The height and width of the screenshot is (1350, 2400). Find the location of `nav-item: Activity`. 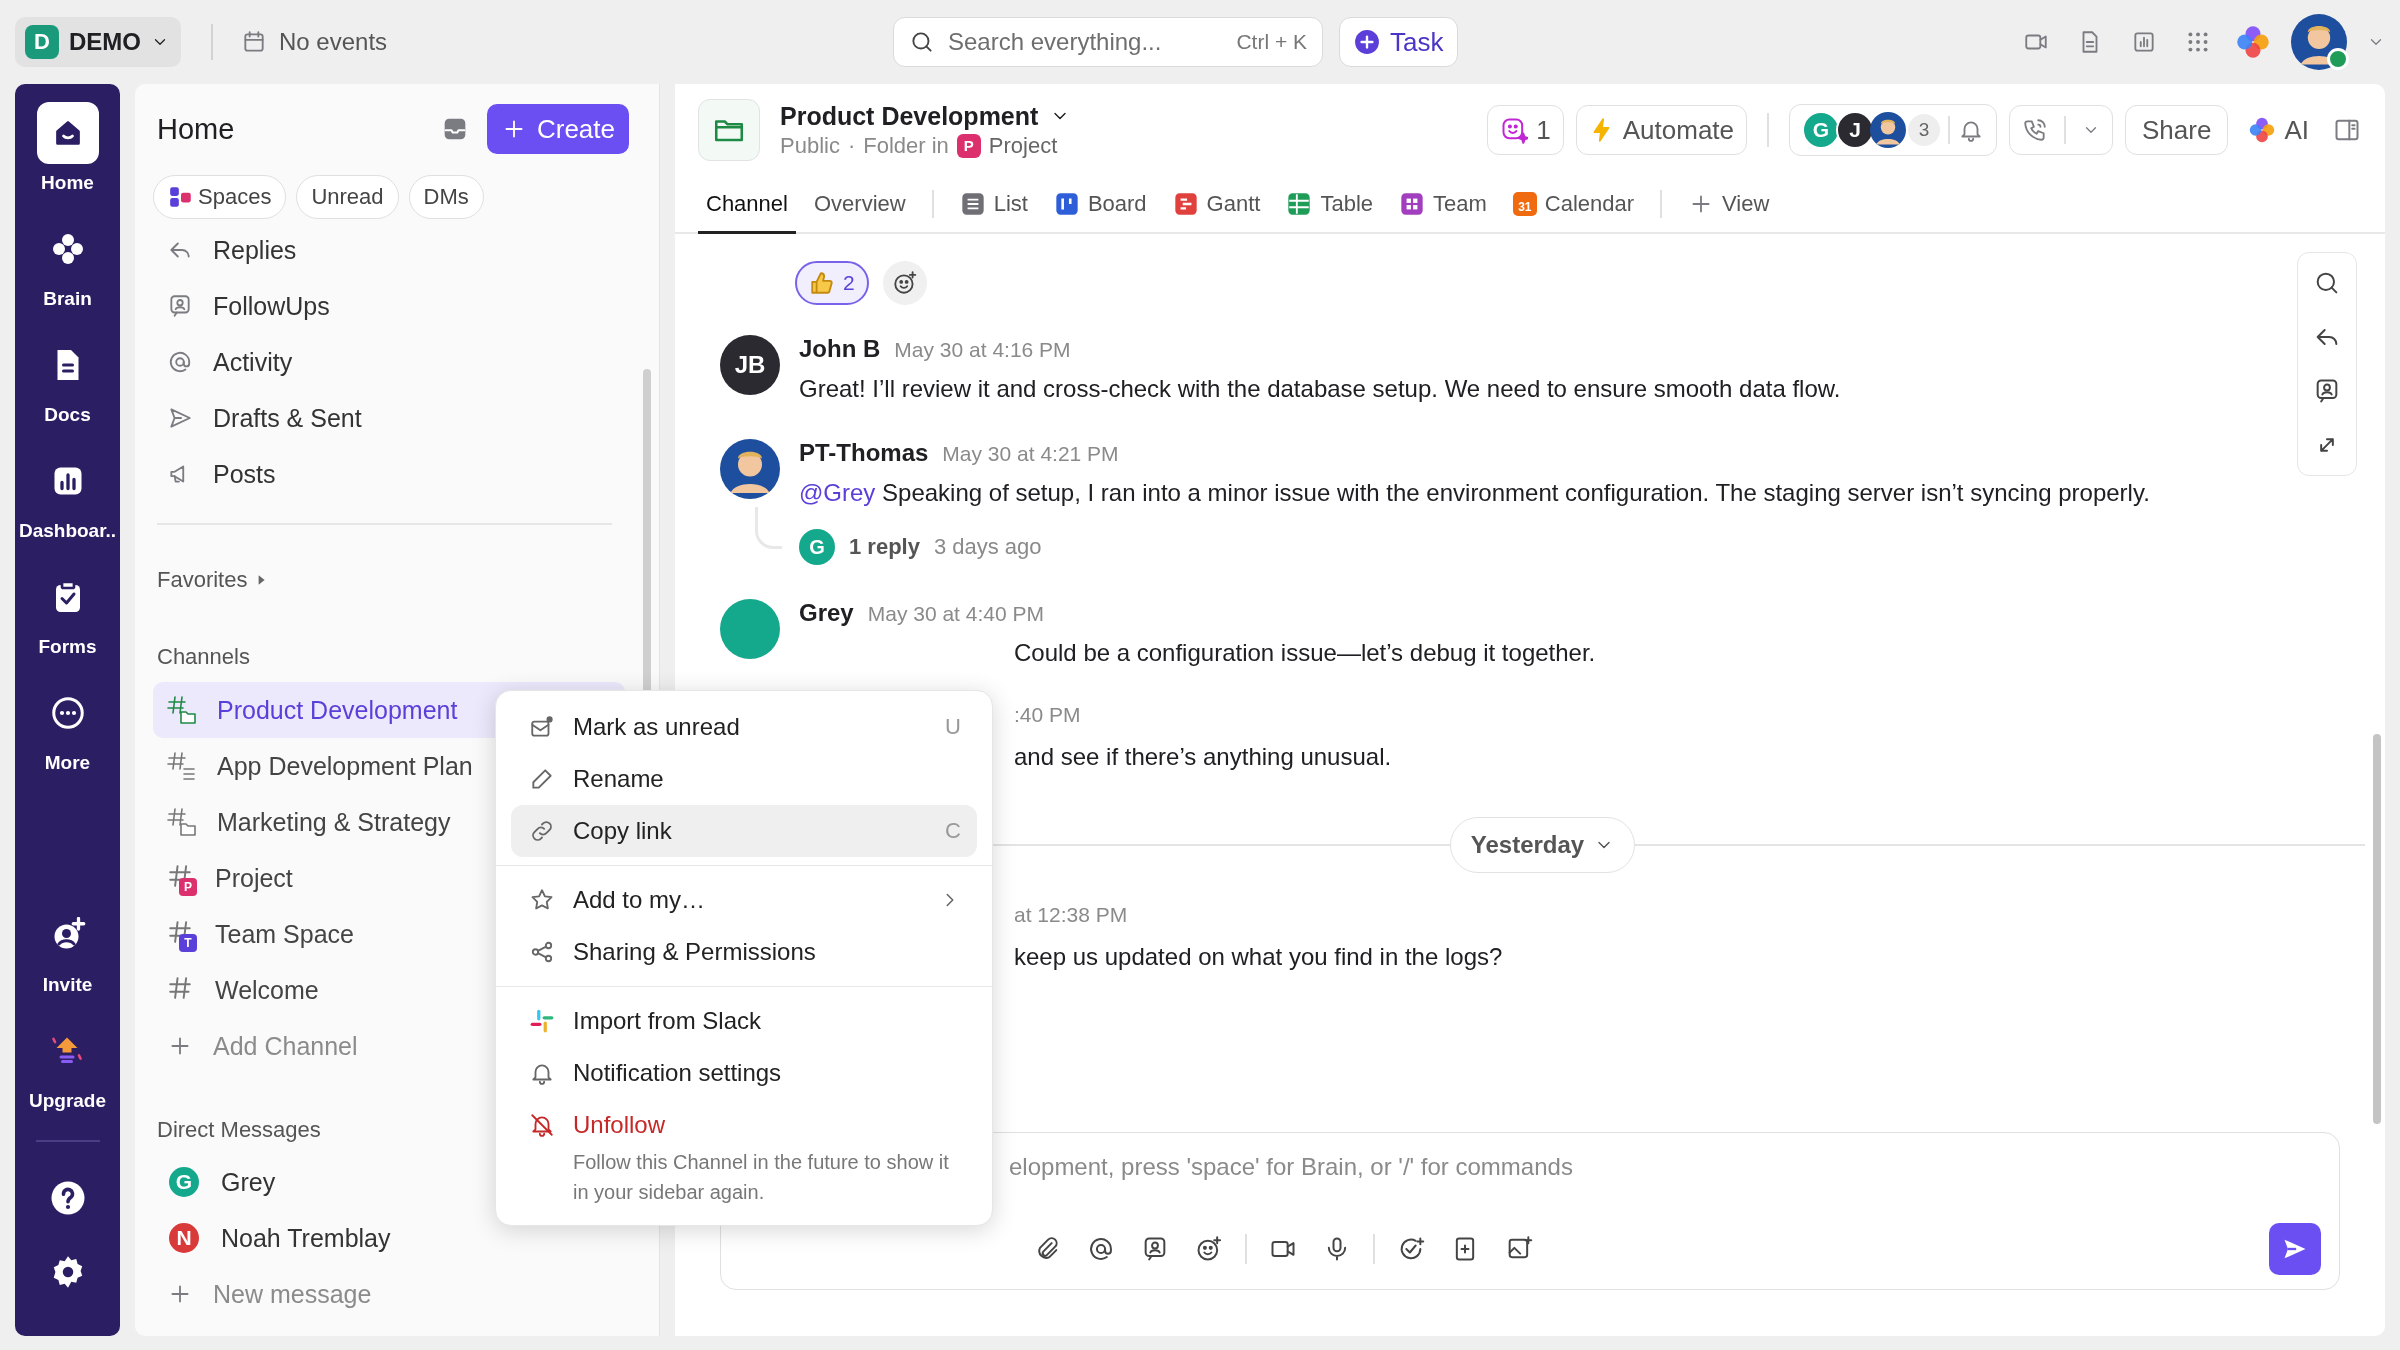

nav-item: Activity is located at coordinates (391, 362).